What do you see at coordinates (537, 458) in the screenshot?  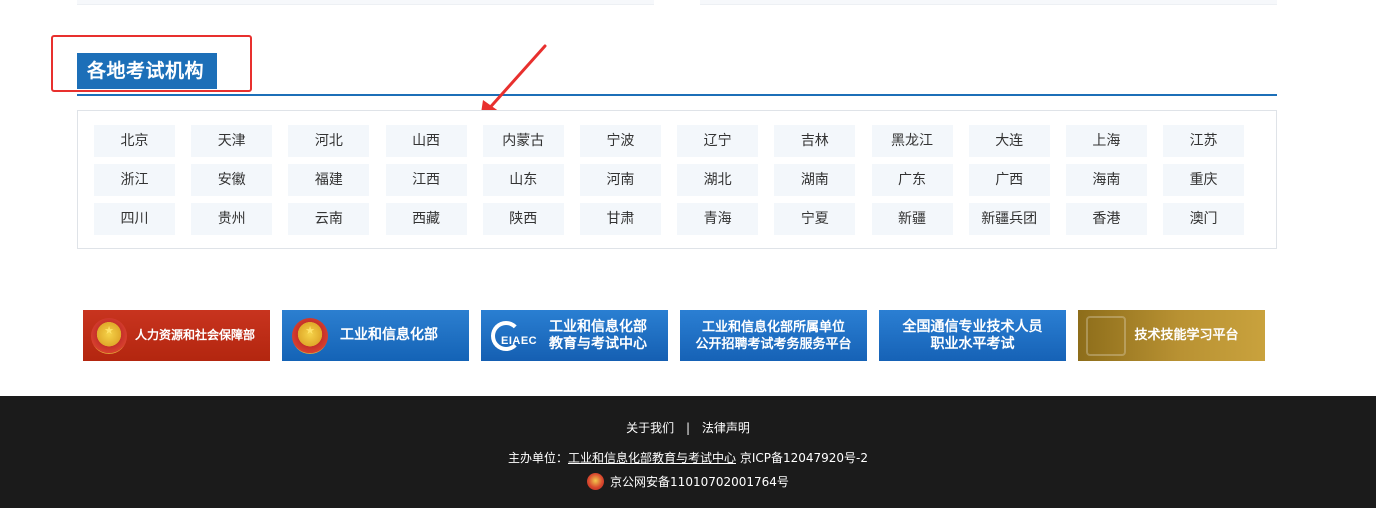 I see `host-prefix: 主办单位：` at bounding box center [537, 458].